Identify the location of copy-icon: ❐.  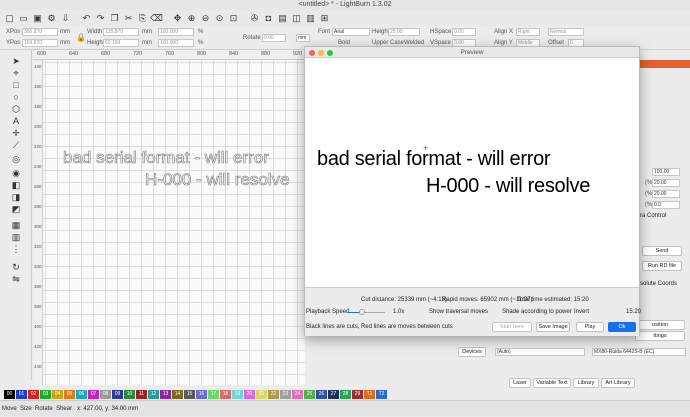
(114, 18).